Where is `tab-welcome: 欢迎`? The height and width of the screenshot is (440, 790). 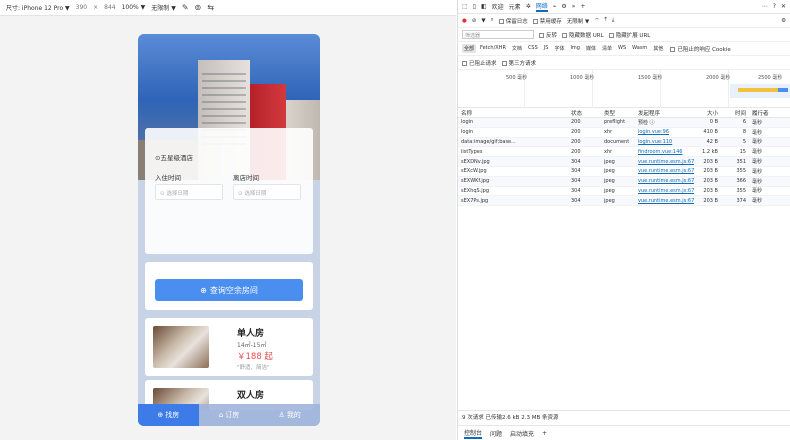
tab-welcome: 欢迎 is located at coordinates (498, 6).